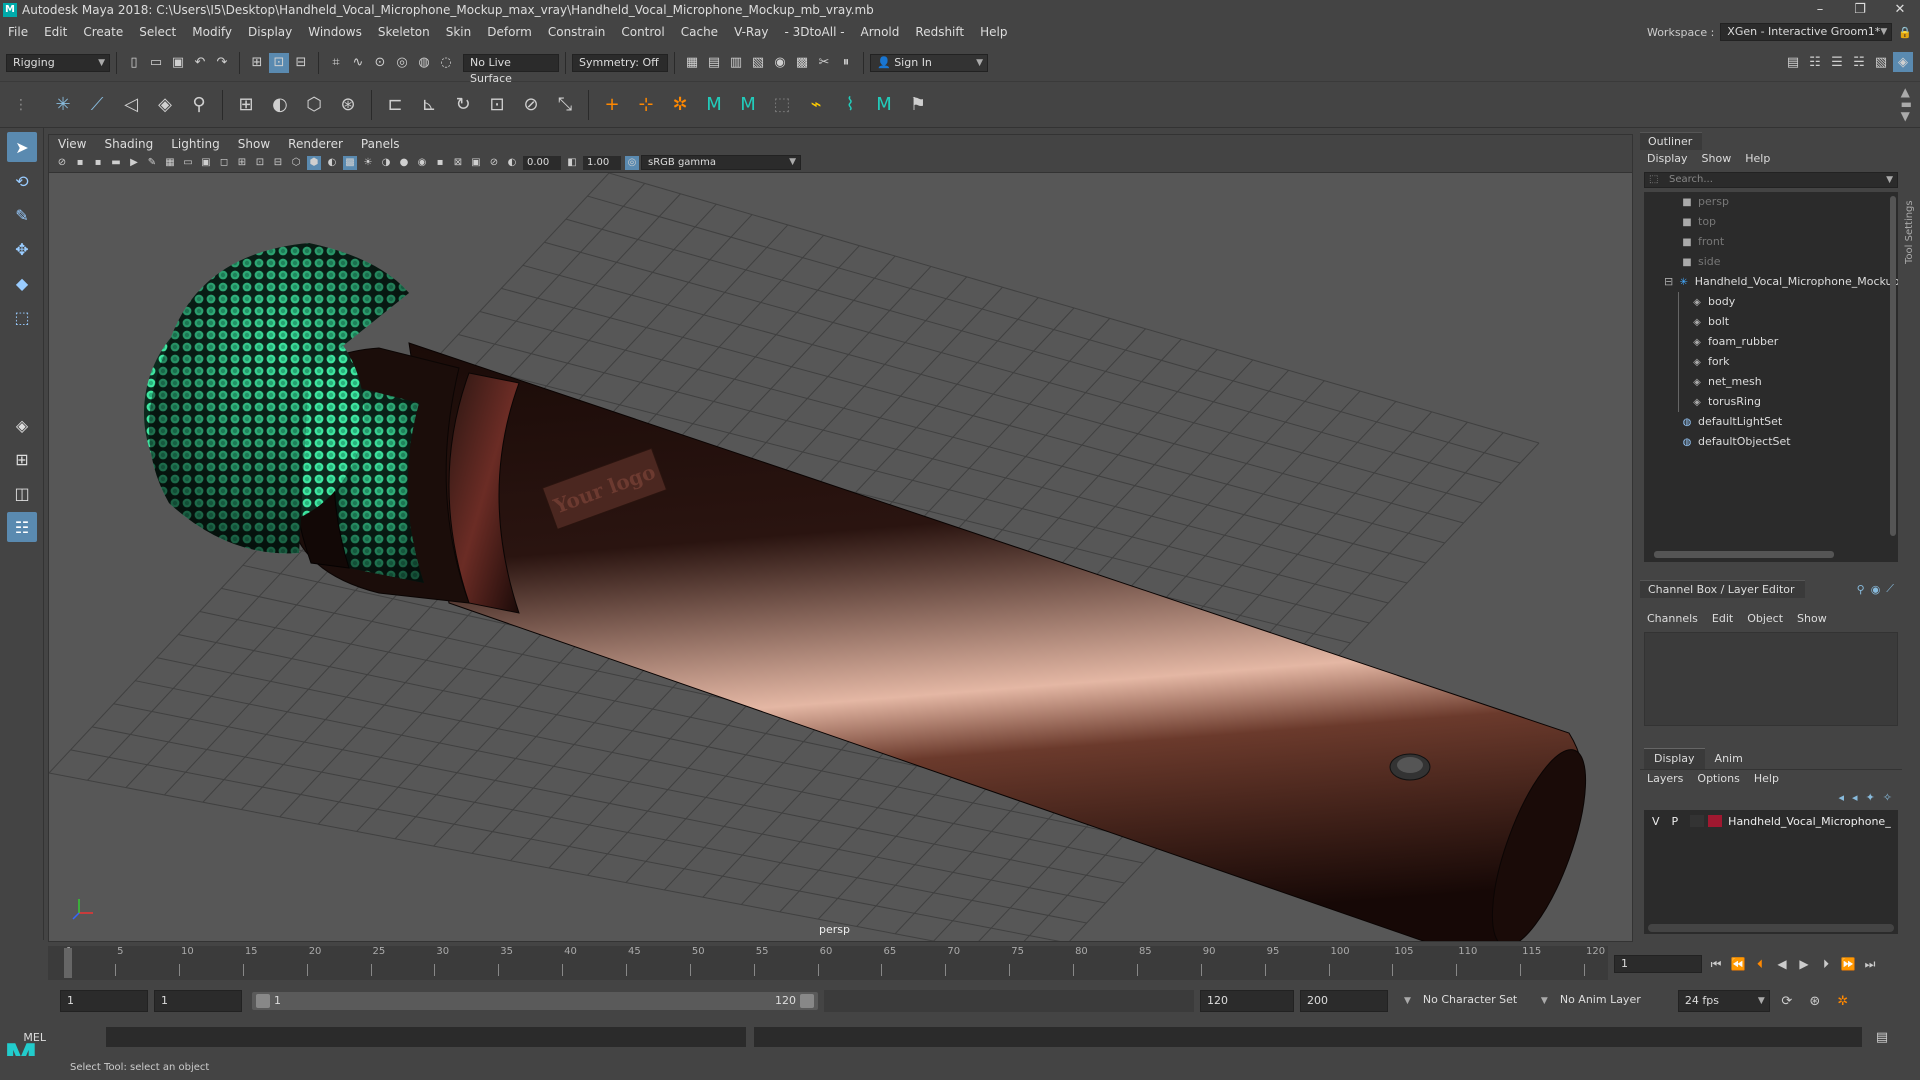 The height and width of the screenshot is (1080, 1920). I want to click on redo-icon: ↷, so click(222, 63).